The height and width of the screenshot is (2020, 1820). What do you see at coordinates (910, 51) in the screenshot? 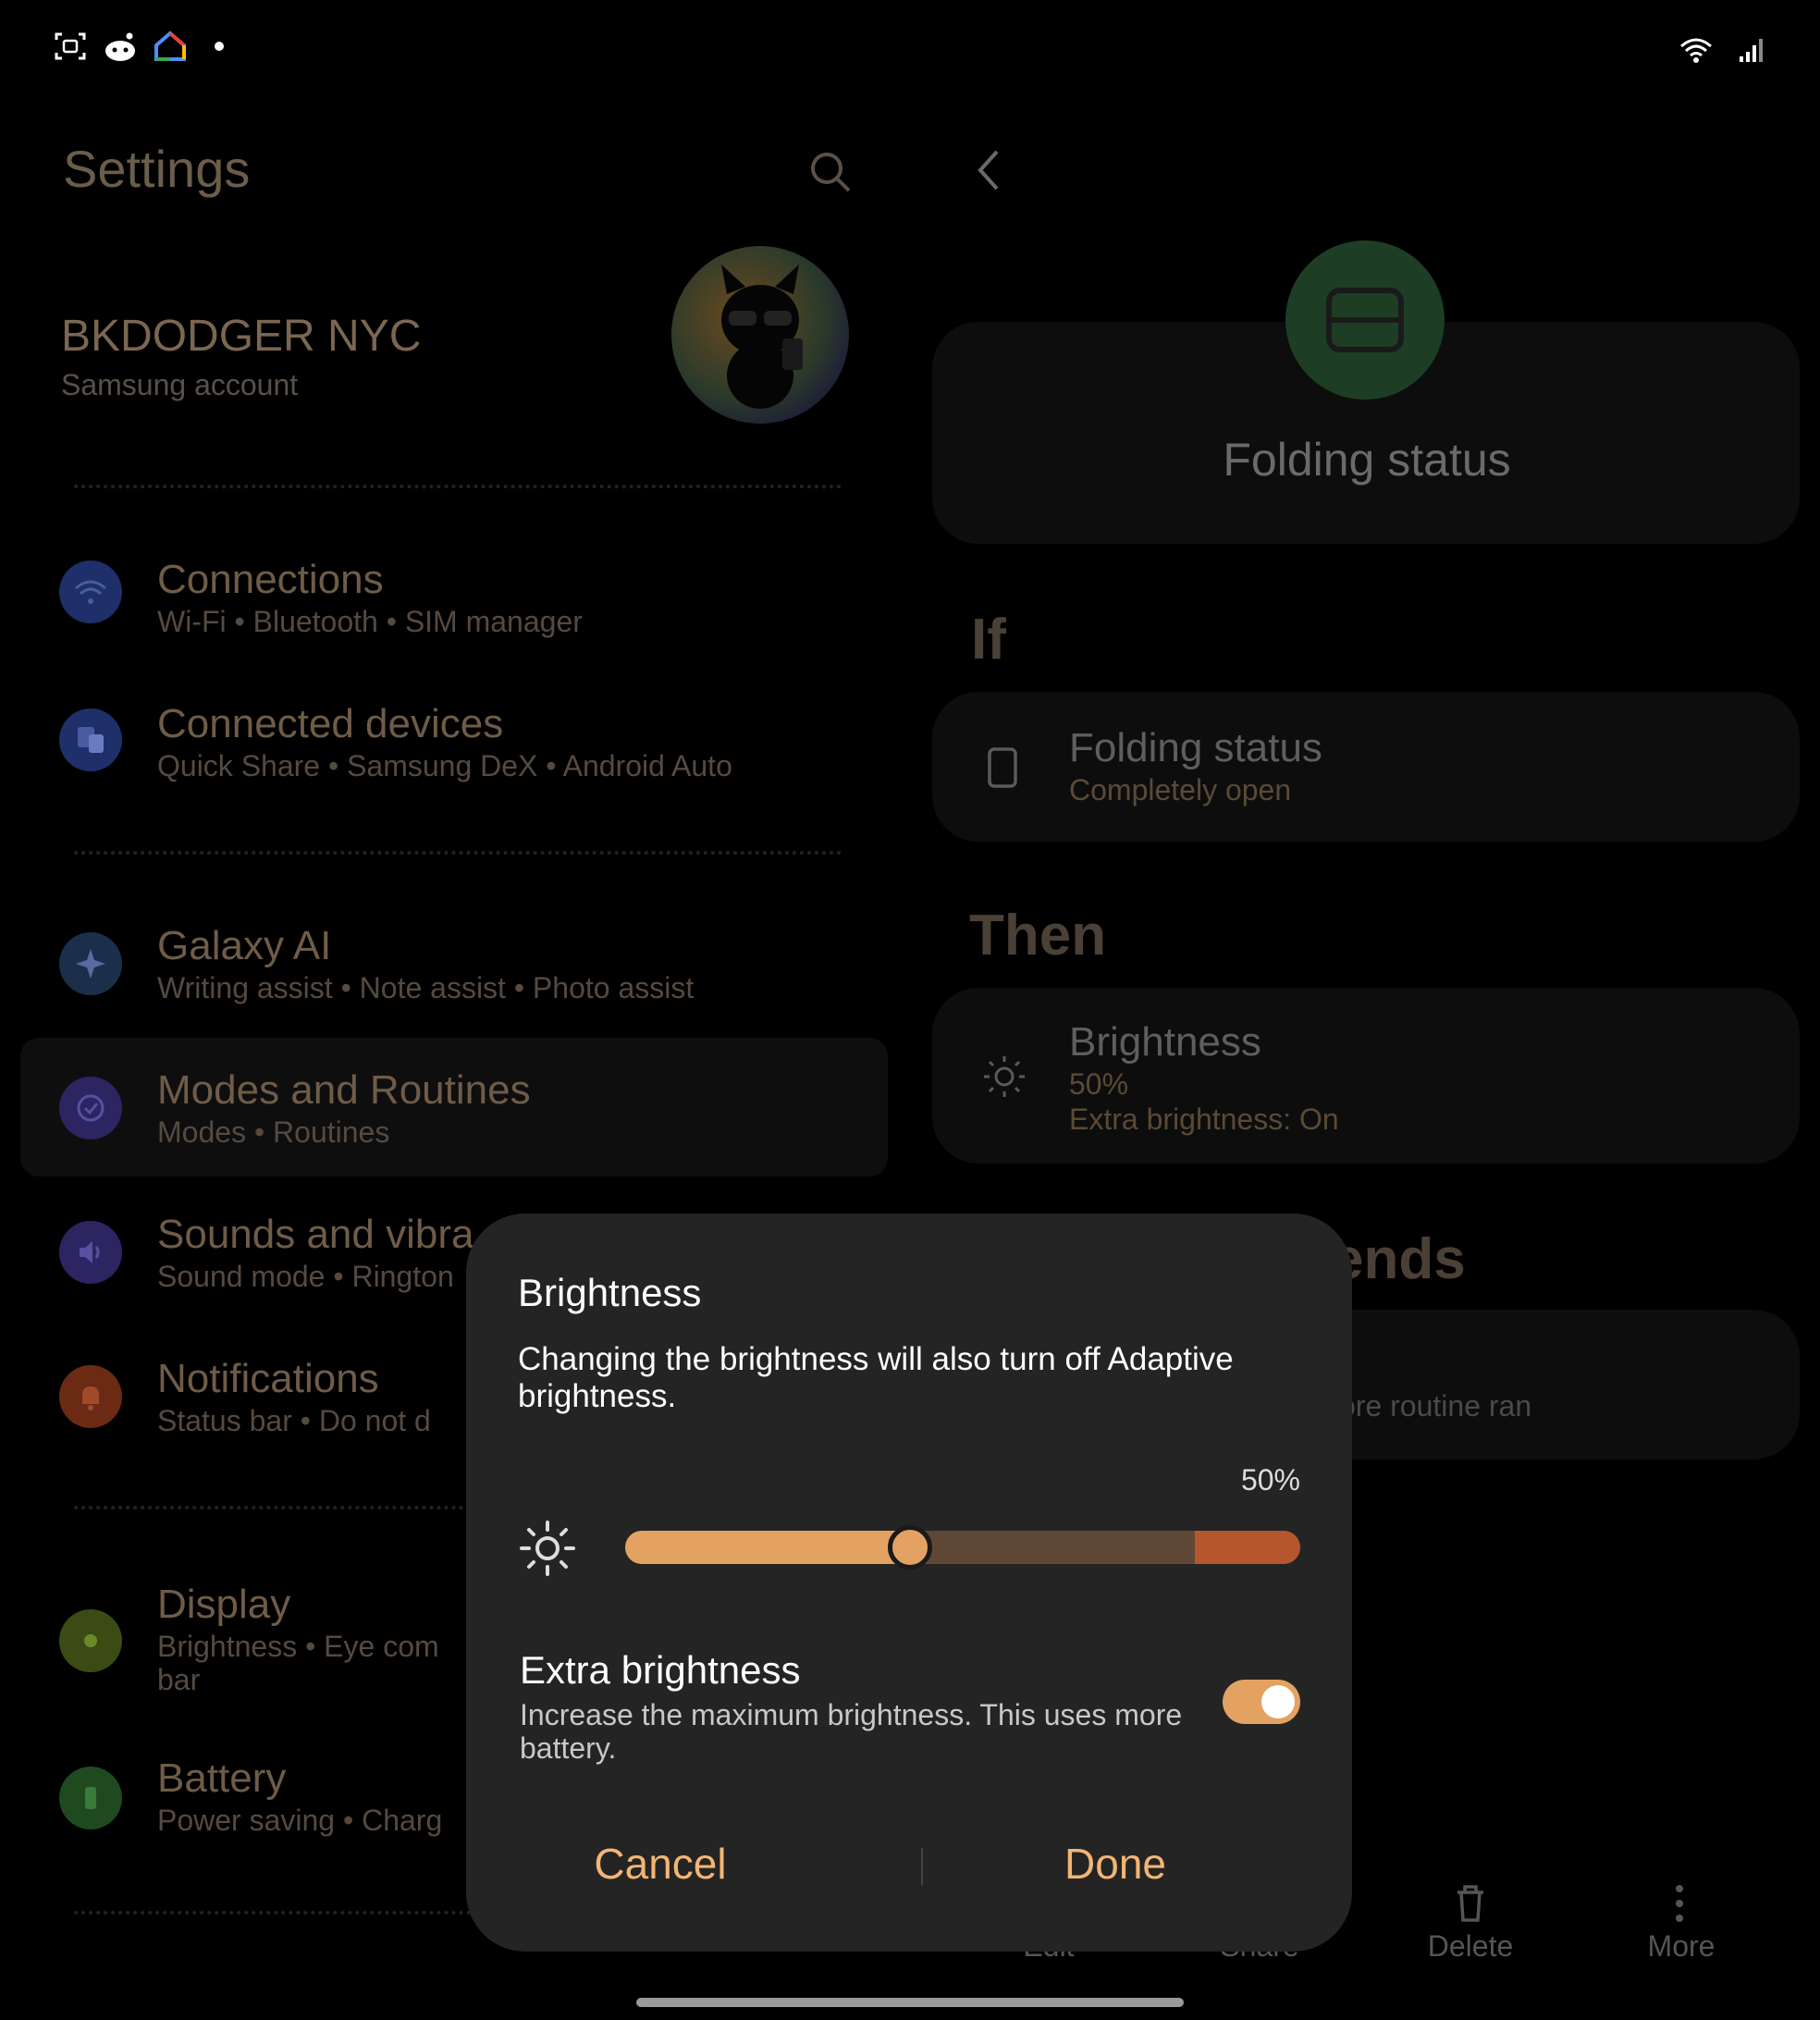
I see `status-bar` at bounding box center [910, 51].